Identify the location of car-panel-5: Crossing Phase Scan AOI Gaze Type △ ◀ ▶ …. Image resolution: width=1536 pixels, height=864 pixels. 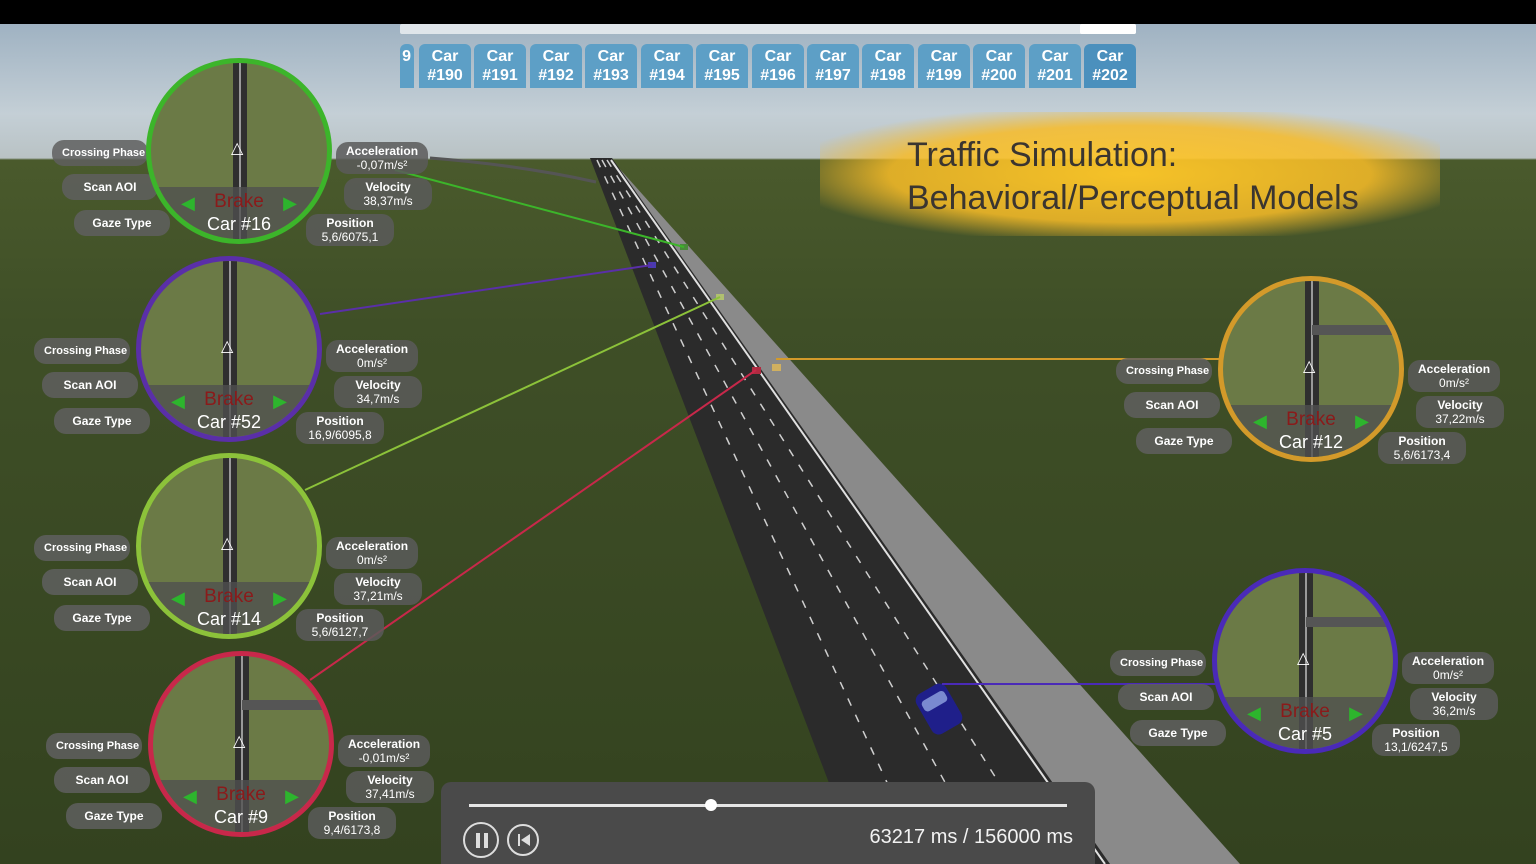
(1323, 668).